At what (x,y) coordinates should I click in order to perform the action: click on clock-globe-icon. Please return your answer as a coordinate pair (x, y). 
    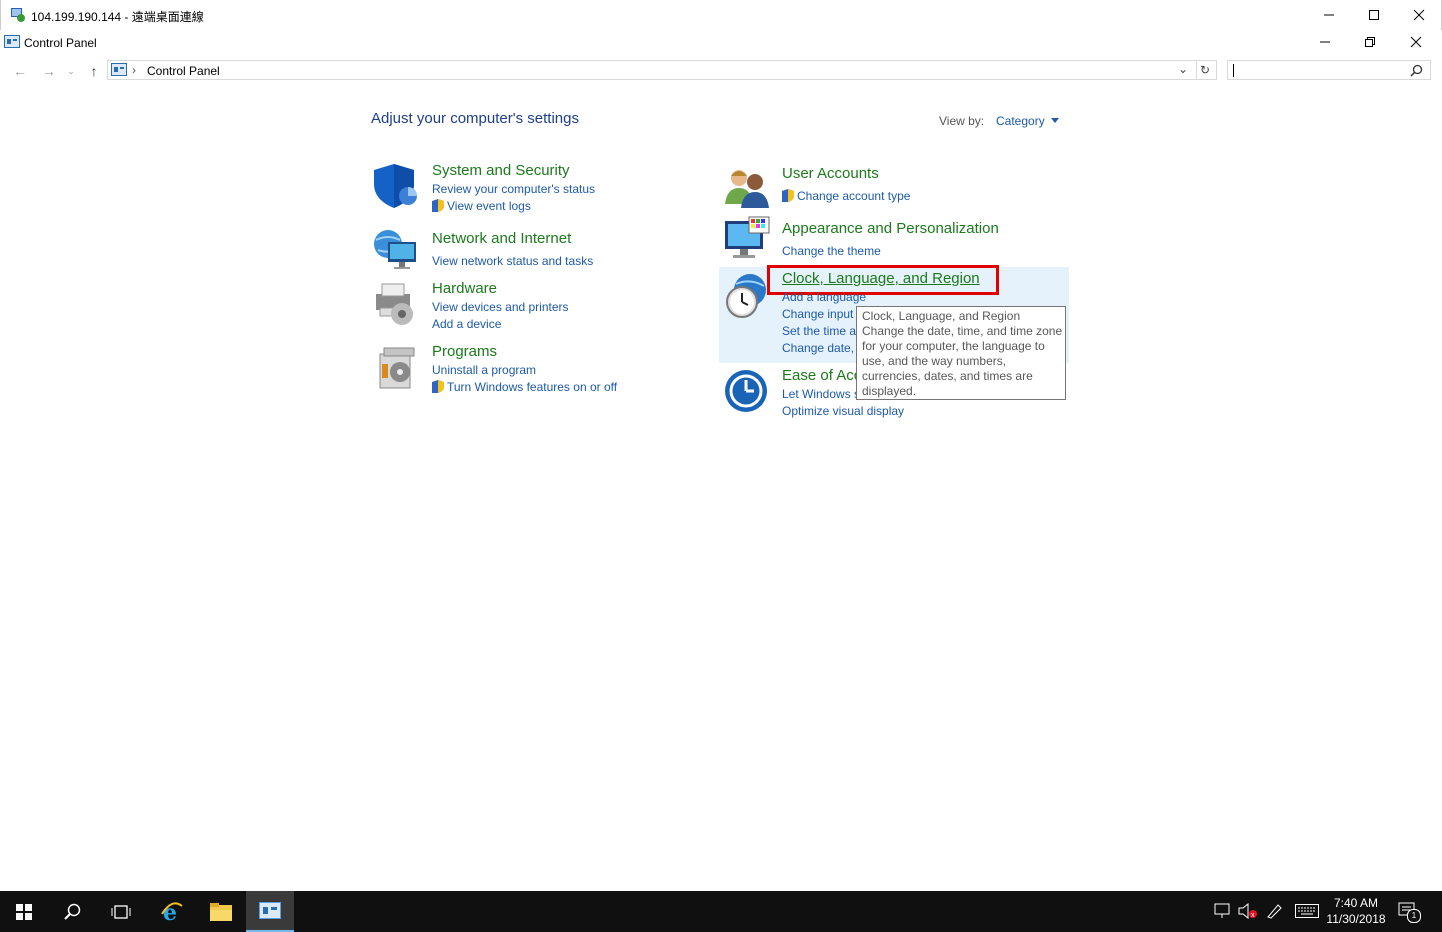
    Looking at the image, I should click on (746, 296).